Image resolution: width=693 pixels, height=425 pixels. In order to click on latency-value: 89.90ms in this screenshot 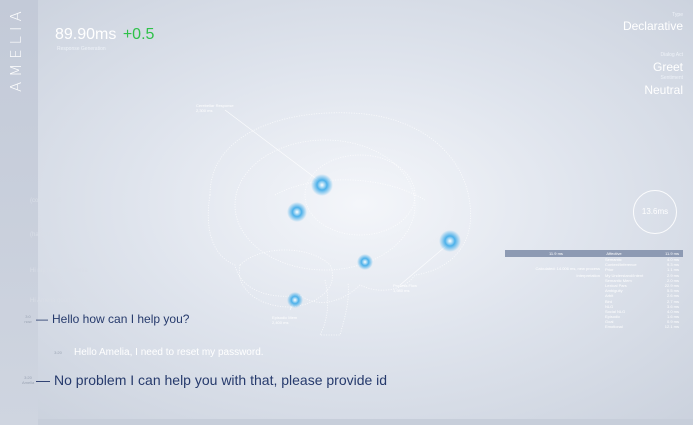, I will do `click(86, 34)`.